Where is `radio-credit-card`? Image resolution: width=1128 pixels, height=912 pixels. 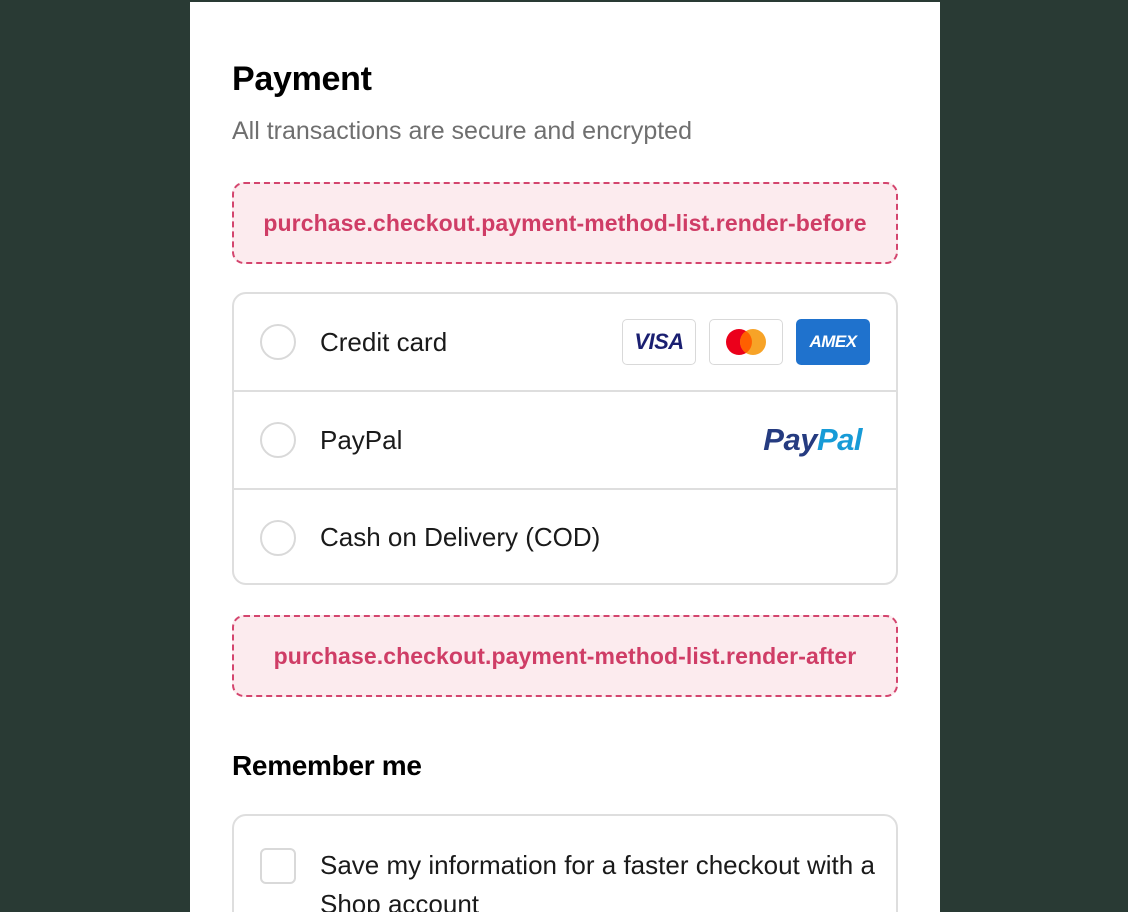 radio-credit-card is located at coordinates (278, 342).